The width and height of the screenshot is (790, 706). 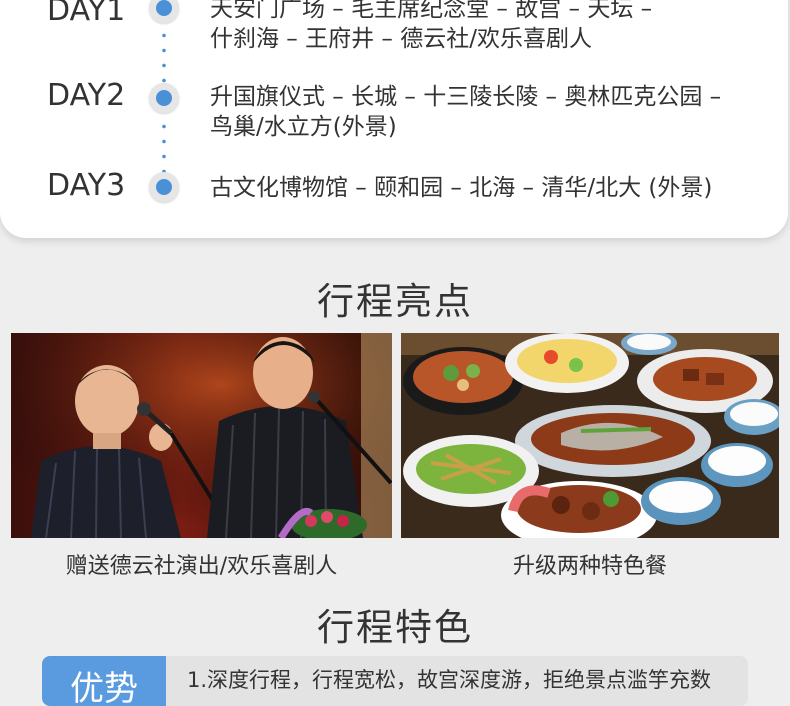 What do you see at coordinates (431, 11) in the screenshot?
I see `day-description-line: 天安门广场 – 毛主席纪念堂 – 故宫 – 天坛 –` at bounding box center [431, 11].